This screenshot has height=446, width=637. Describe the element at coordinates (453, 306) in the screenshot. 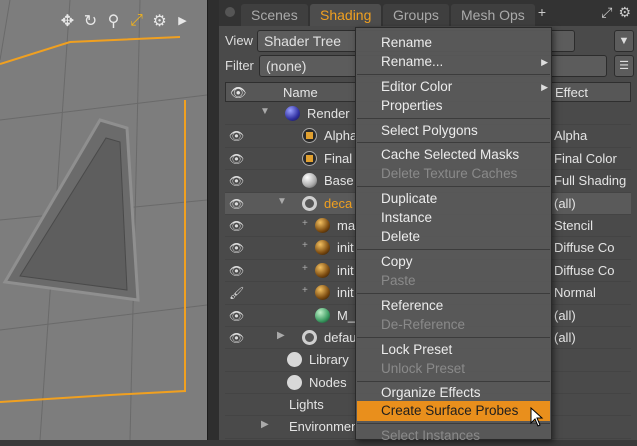

I see `menu-reference: Reference` at that location.